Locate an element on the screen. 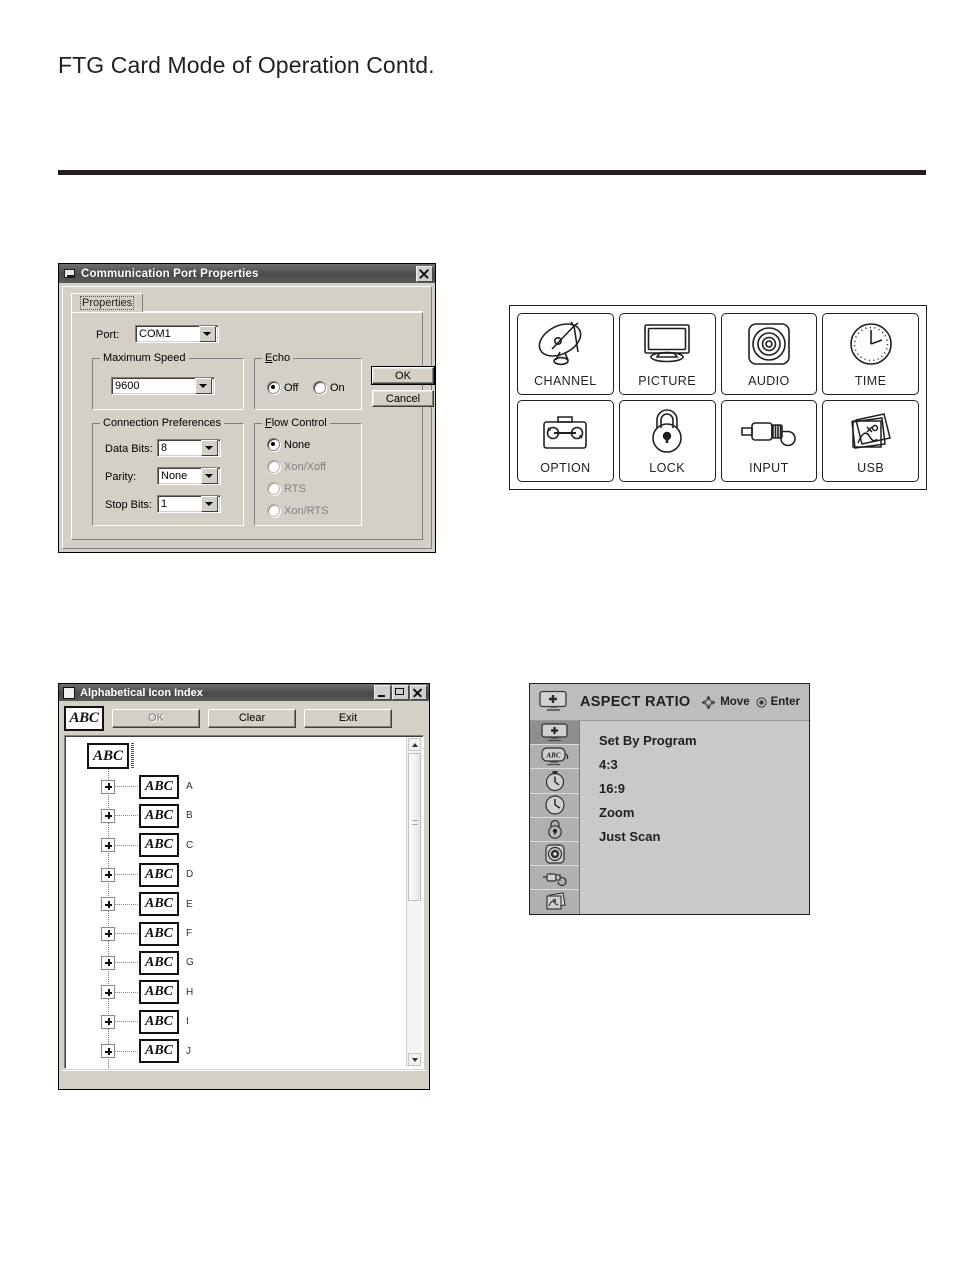  index-ok-button: OK is located at coordinates (156, 718).